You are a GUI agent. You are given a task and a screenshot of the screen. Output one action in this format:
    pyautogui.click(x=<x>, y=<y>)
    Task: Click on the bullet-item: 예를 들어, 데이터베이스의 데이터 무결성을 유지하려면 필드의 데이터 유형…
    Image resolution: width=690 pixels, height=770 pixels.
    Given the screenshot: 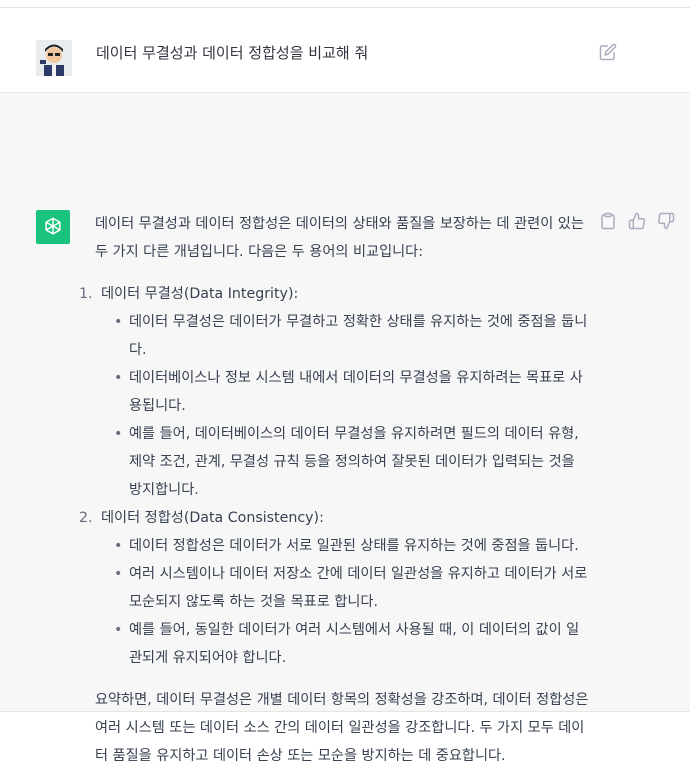 What is the action you would take?
    pyautogui.click(x=352, y=462)
    